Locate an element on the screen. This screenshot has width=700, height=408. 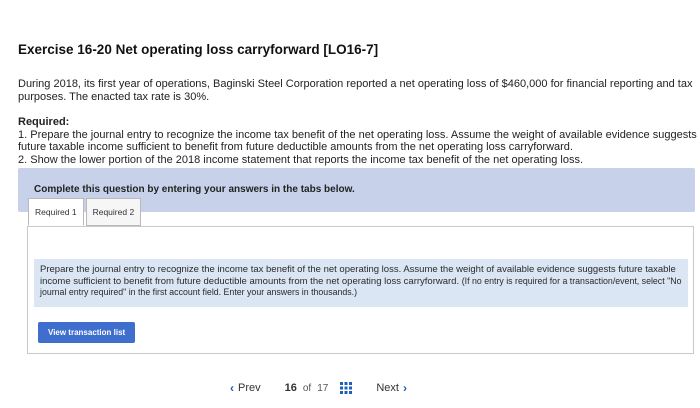
prev-label: Prev is located at coordinates (249, 388).